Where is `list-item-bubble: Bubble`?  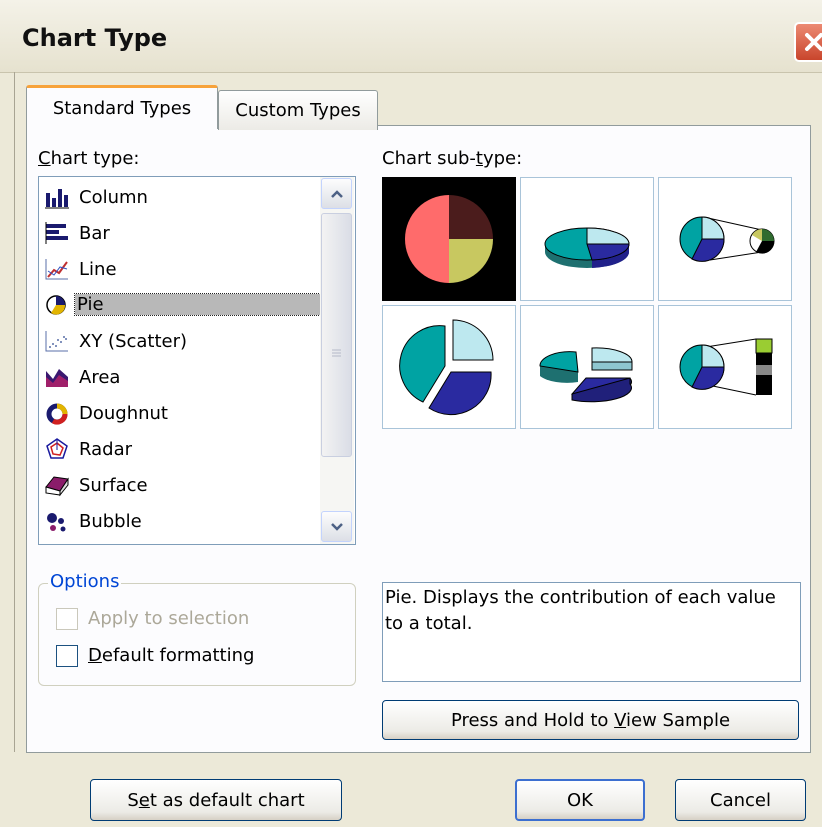
list-item-bubble: Bubble is located at coordinates (182, 521).